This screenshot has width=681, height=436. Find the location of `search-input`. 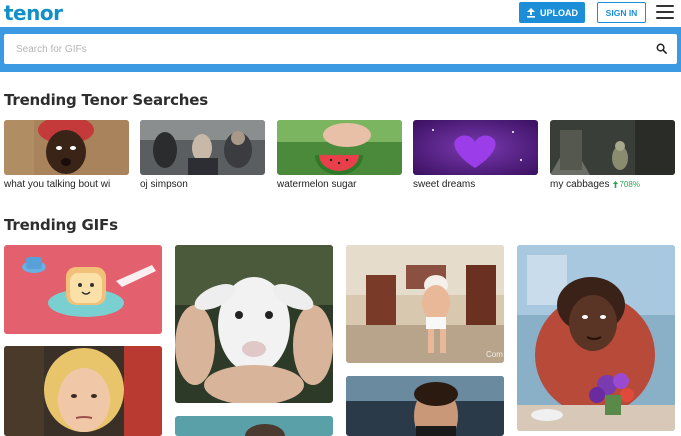

search-input is located at coordinates (319, 49).